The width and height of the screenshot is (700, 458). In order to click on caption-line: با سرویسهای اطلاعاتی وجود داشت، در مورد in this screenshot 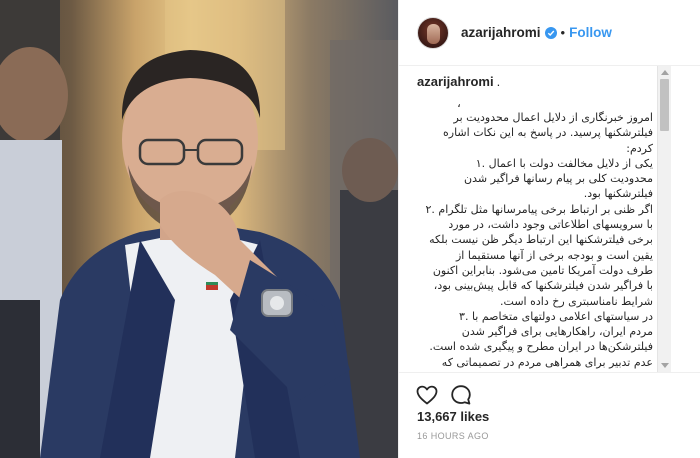, I will do `click(550, 225)`.